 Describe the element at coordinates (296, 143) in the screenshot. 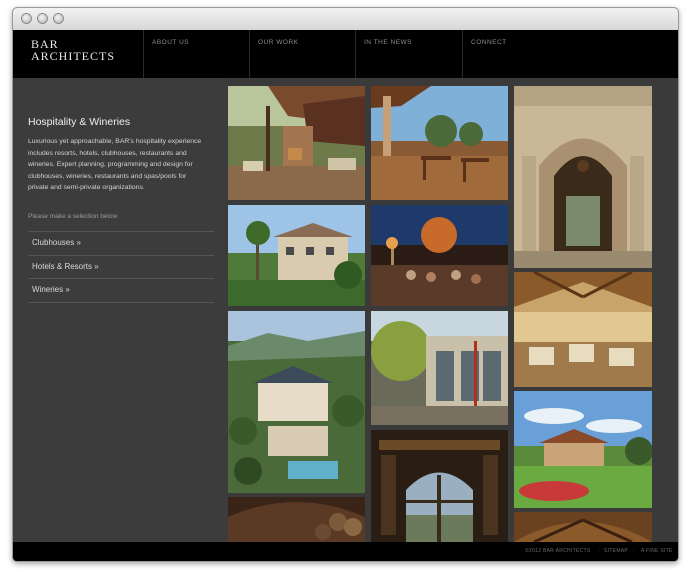

I see `photo-winery-patio-lounge` at that location.